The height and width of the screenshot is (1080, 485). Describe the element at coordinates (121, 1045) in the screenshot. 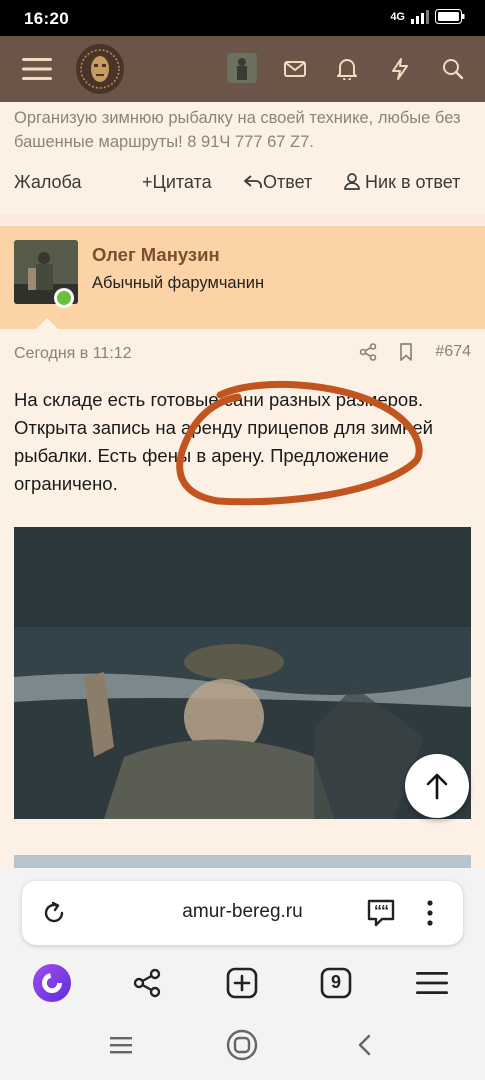

I see `recents-icon` at that location.